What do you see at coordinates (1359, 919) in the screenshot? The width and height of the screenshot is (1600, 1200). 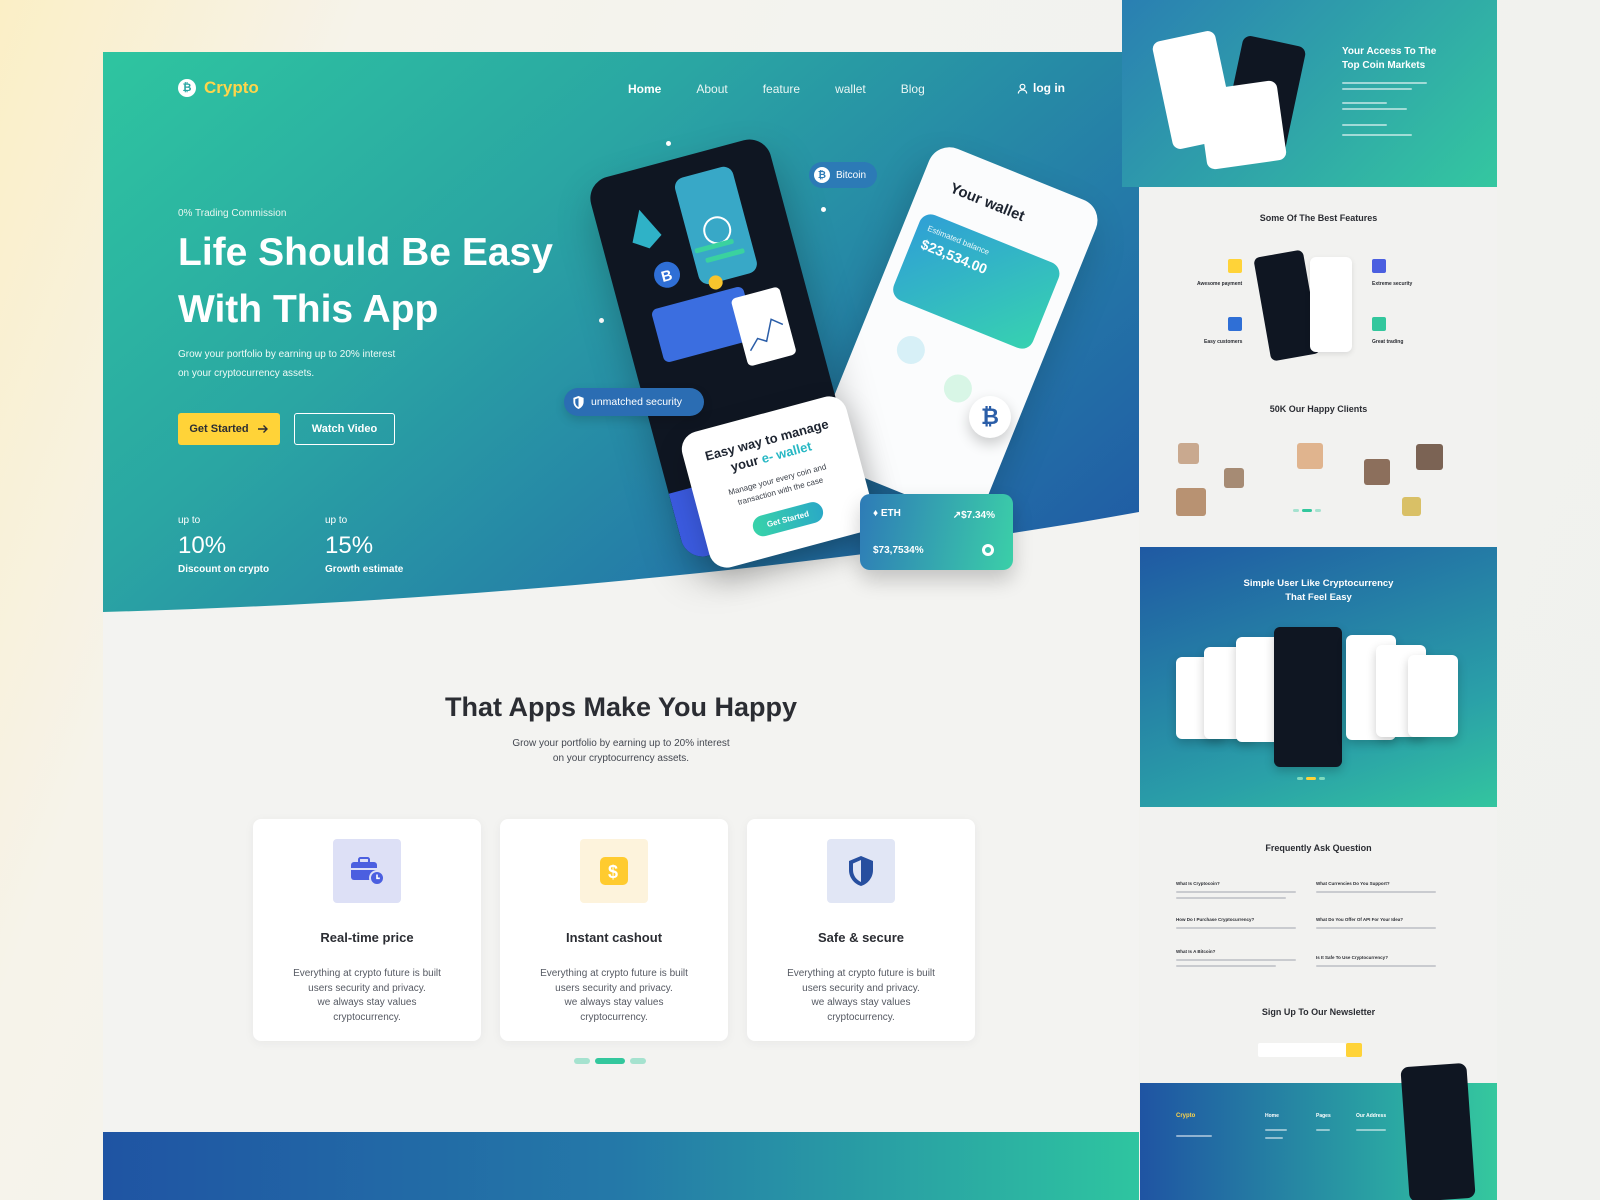 I see `faq-question: What Do You Offer Of API For Your Idea?` at bounding box center [1359, 919].